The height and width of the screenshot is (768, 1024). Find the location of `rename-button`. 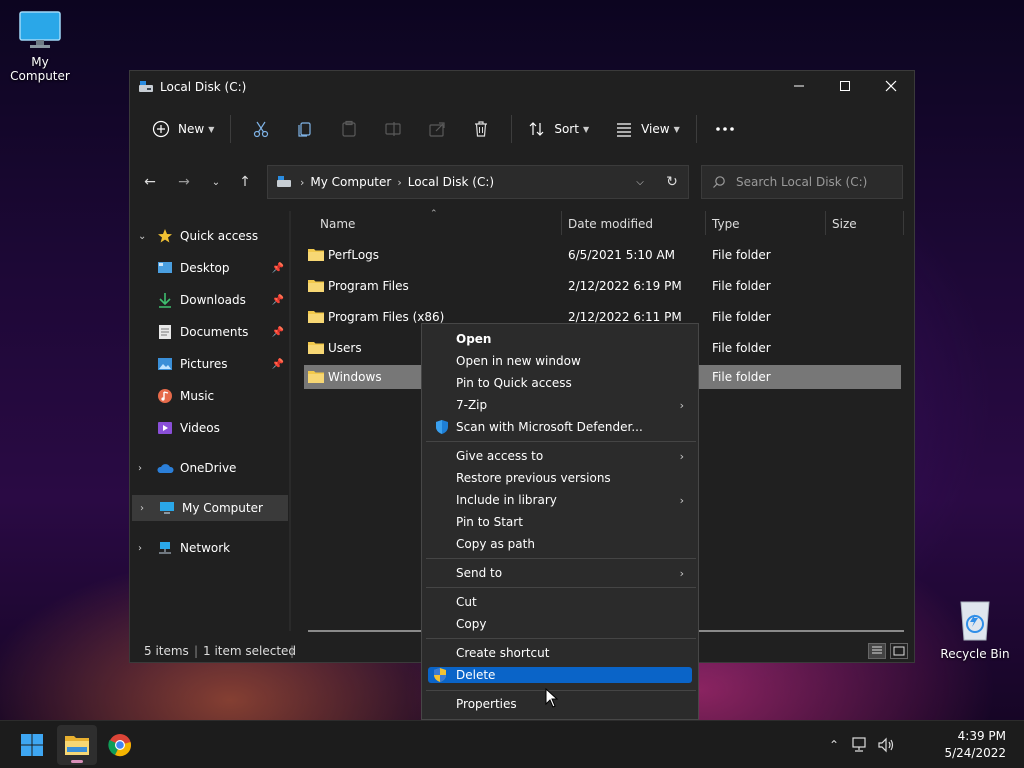

rename-button is located at coordinates (393, 129).